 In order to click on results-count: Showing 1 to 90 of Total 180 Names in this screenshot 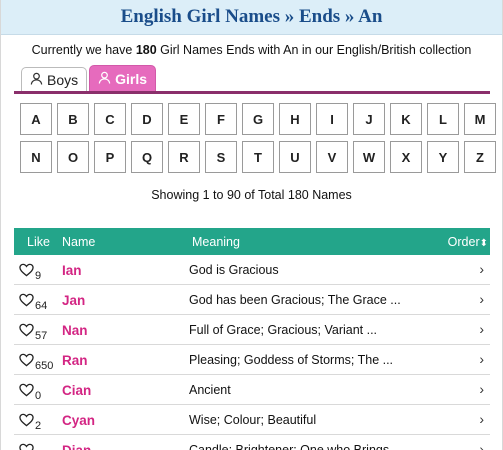, I will do `click(251, 195)`.